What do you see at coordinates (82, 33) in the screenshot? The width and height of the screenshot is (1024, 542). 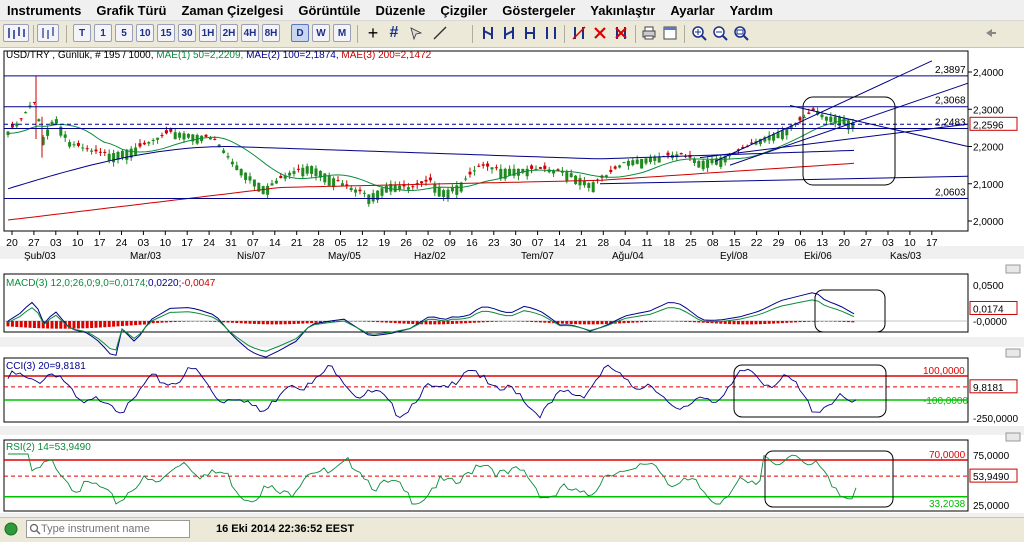 I see `timeframe-button-T: T` at bounding box center [82, 33].